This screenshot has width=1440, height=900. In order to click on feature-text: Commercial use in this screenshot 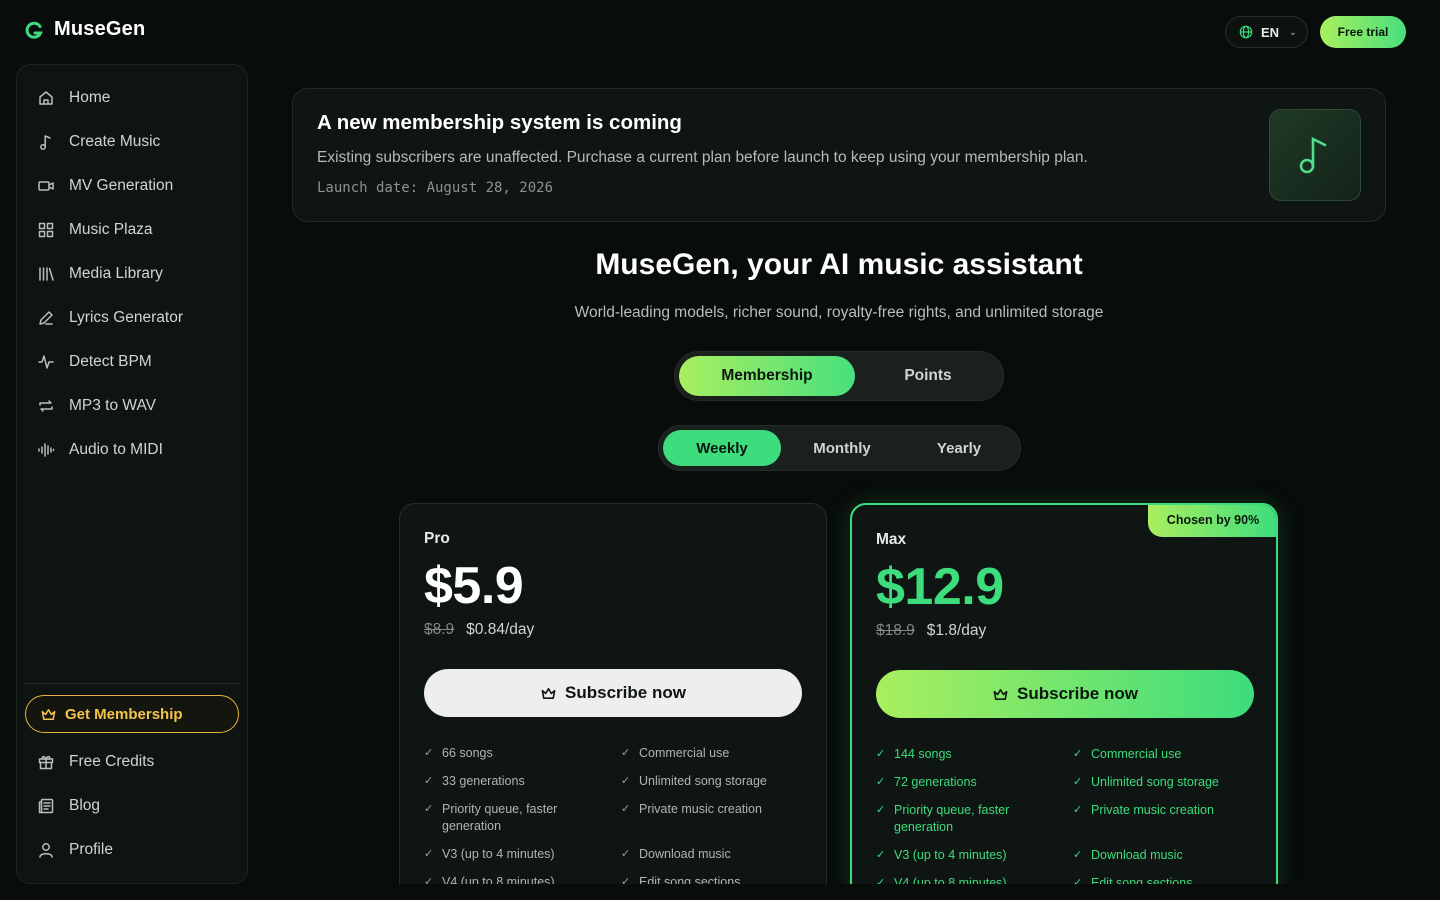, I will do `click(684, 753)`.